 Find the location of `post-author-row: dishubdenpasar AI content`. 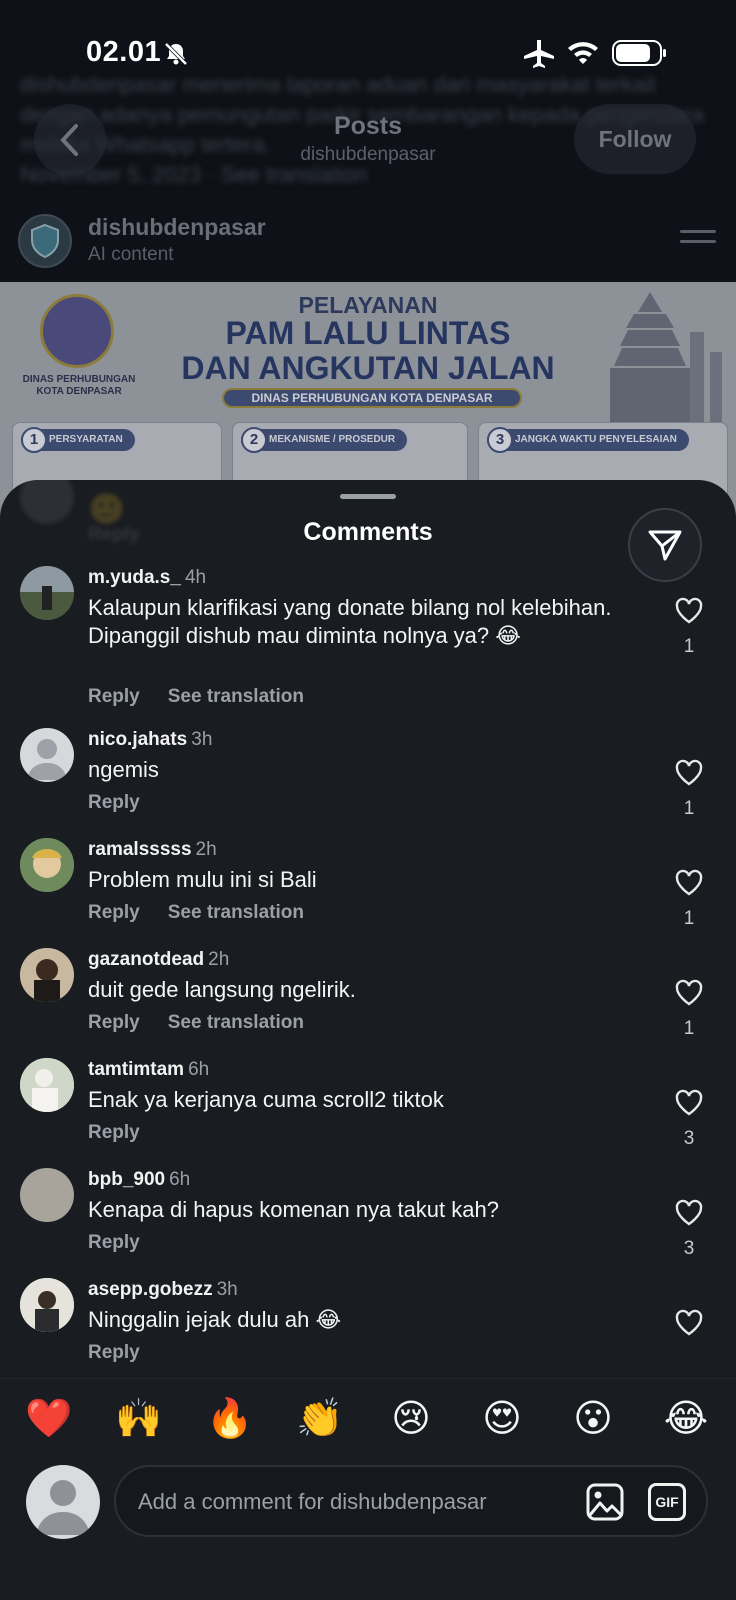

post-author-row: dishubdenpasar AI content is located at coordinates (368, 241).